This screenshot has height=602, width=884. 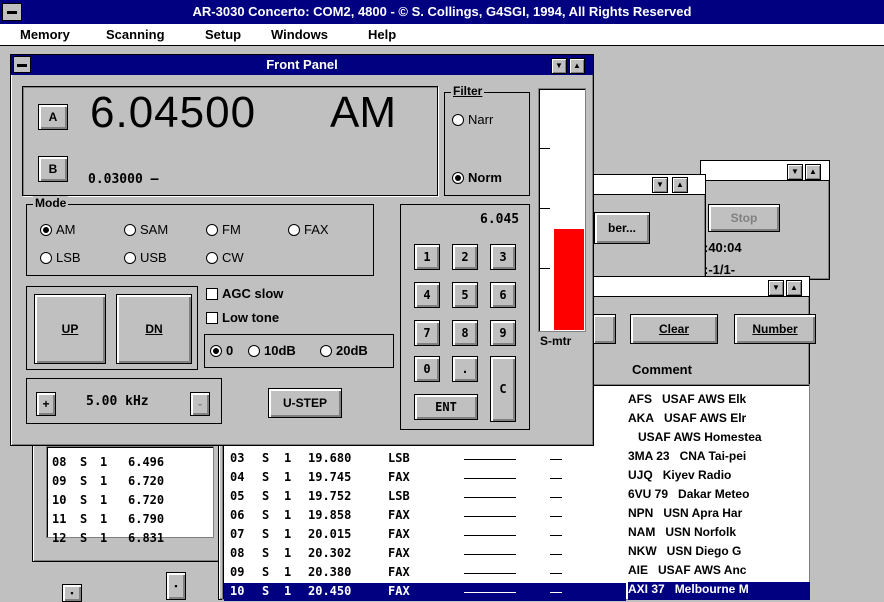 I want to click on agc-slow-checkbox: AGC slow, so click(x=244, y=293).